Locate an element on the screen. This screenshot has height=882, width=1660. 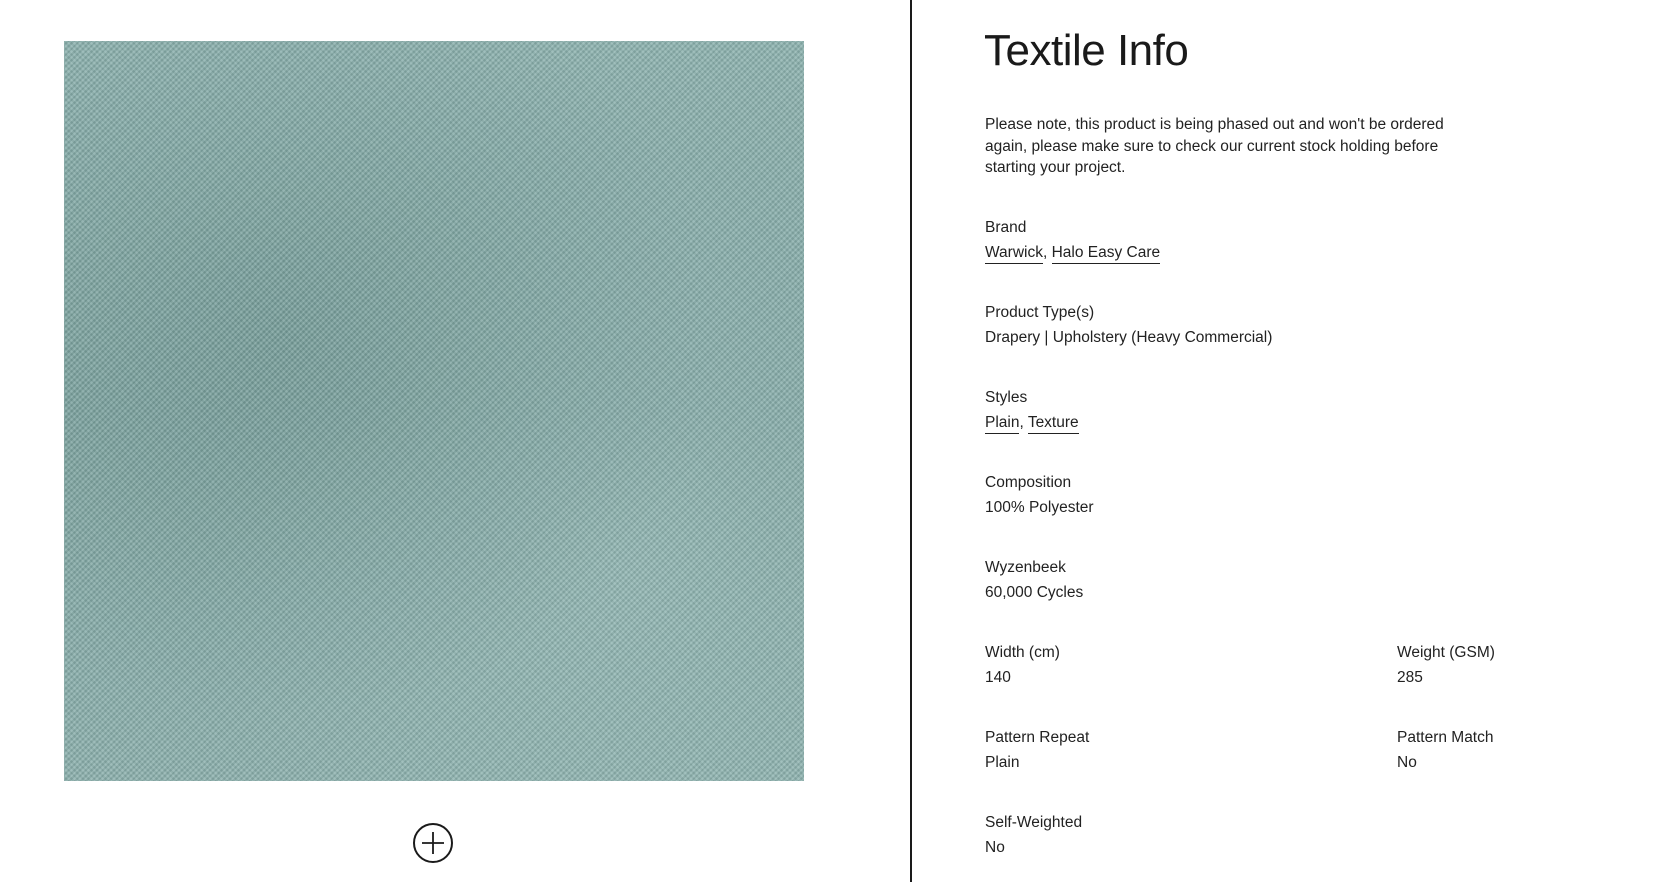
weight-field: Weight (GSM) 285 is located at coordinates (1446, 665).